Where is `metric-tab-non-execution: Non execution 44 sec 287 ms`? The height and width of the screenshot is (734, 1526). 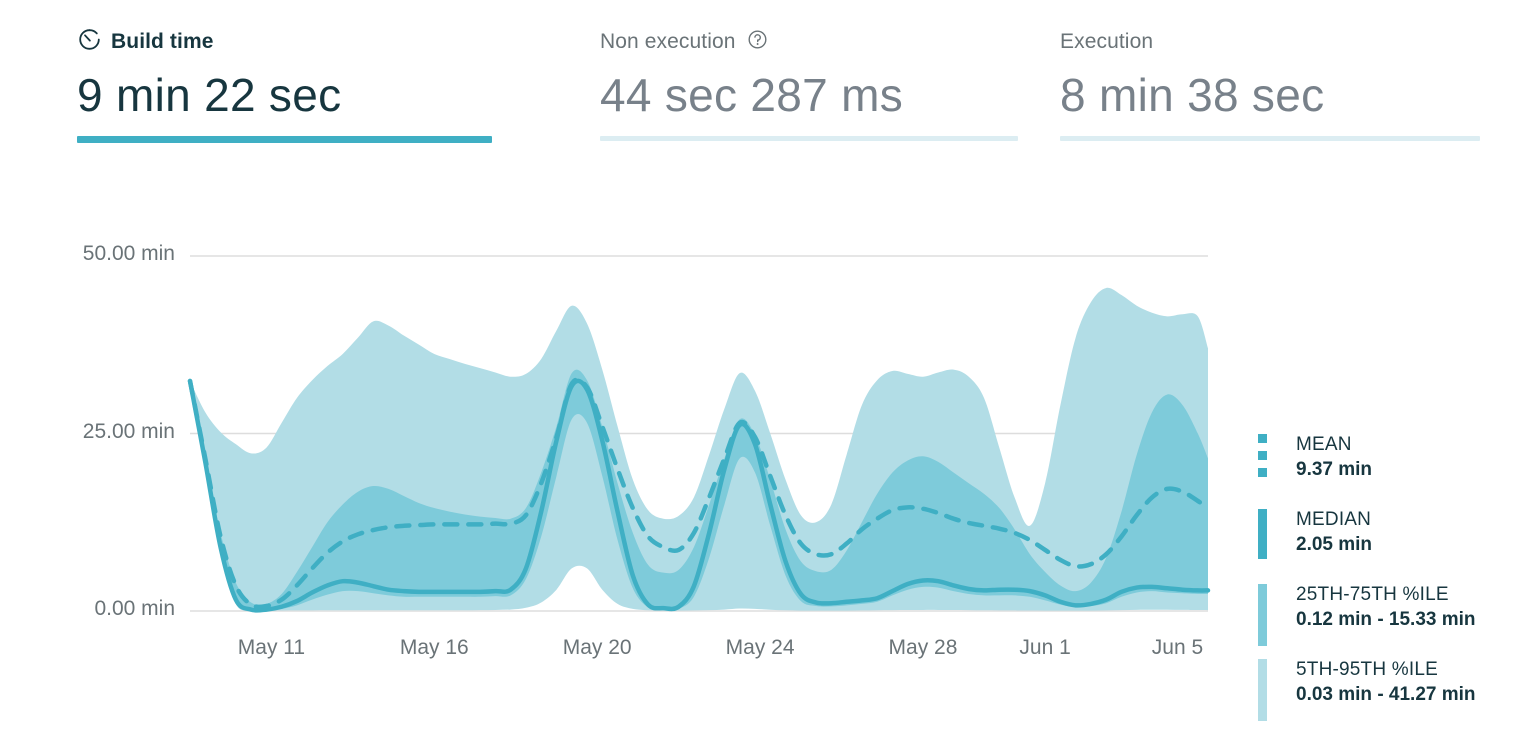
metric-tab-non-execution: Non execution 44 sec 287 ms is located at coordinates (809, 84).